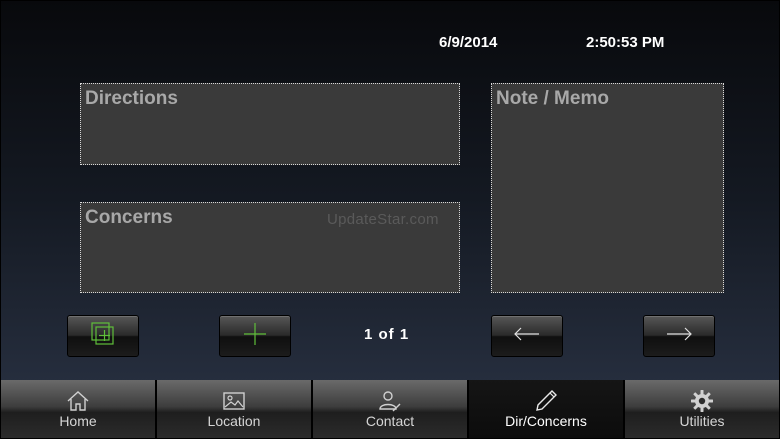  What do you see at coordinates (625, 42) in the screenshot?
I see `time-display: 2:50:53 PM` at bounding box center [625, 42].